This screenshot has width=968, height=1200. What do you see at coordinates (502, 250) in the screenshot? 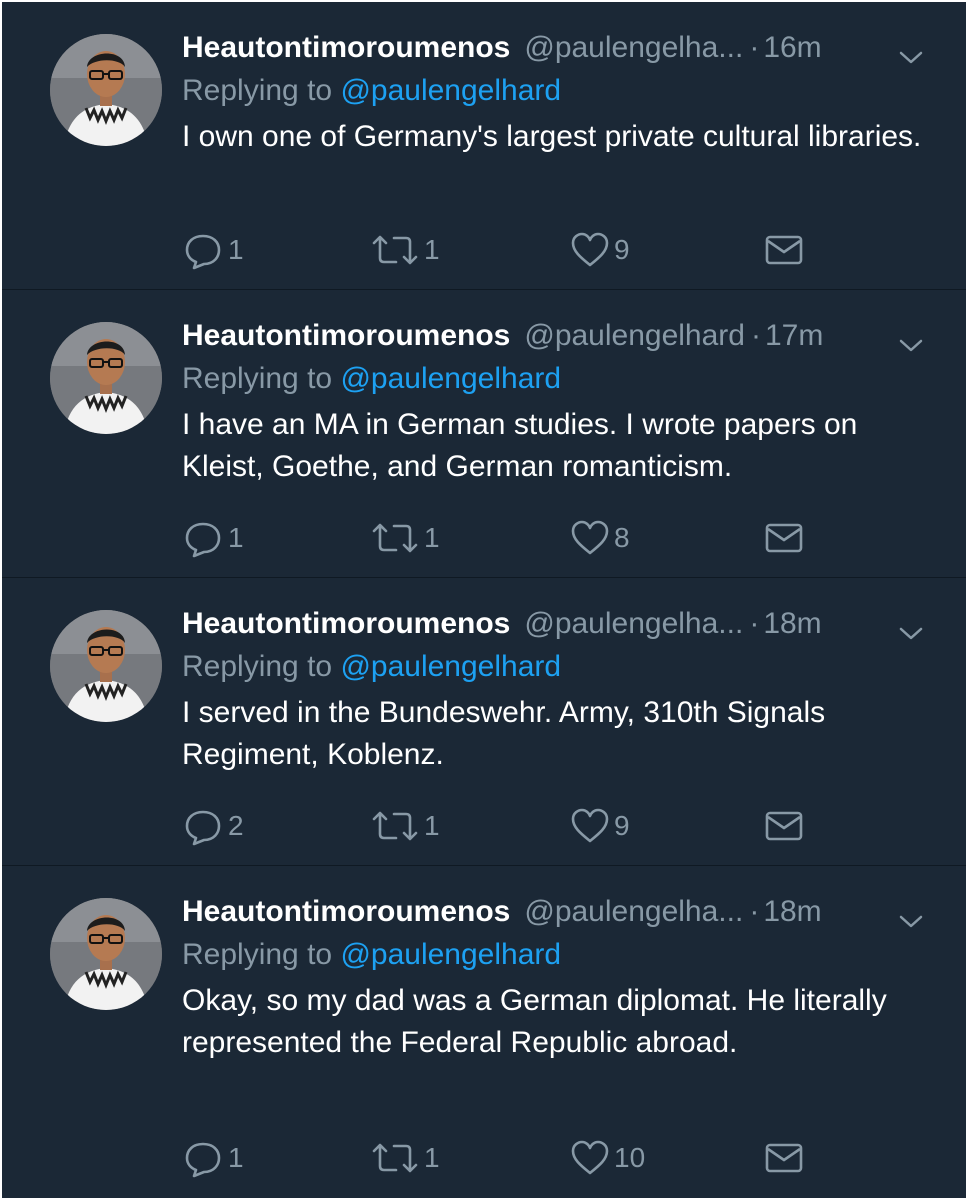
I see `tweet-actions: 1 1 9` at bounding box center [502, 250].